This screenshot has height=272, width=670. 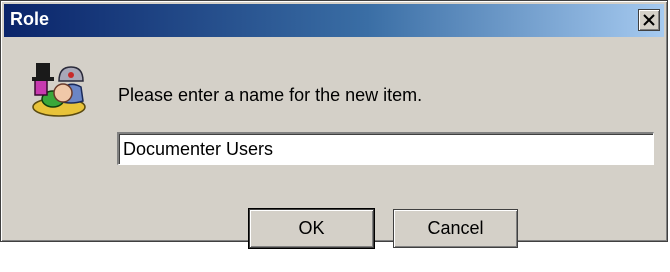 I want to click on title-bar: Role, so click(x=334, y=20).